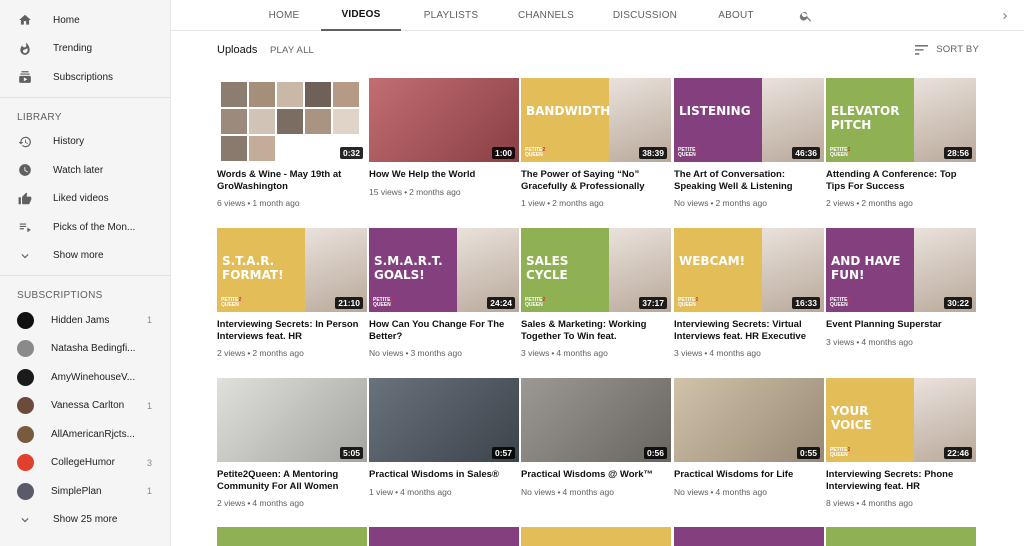 The height and width of the screenshot is (546, 1024). Describe the element at coordinates (655, 453) in the screenshot. I see `video-duration: 0:56` at that location.